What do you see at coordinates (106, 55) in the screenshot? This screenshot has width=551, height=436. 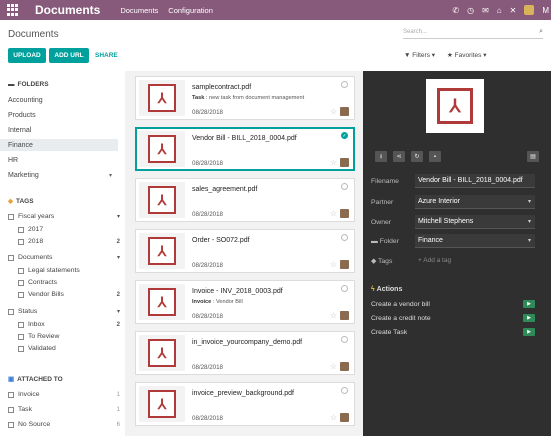 I see `share-button: SHARE` at bounding box center [106, 55].